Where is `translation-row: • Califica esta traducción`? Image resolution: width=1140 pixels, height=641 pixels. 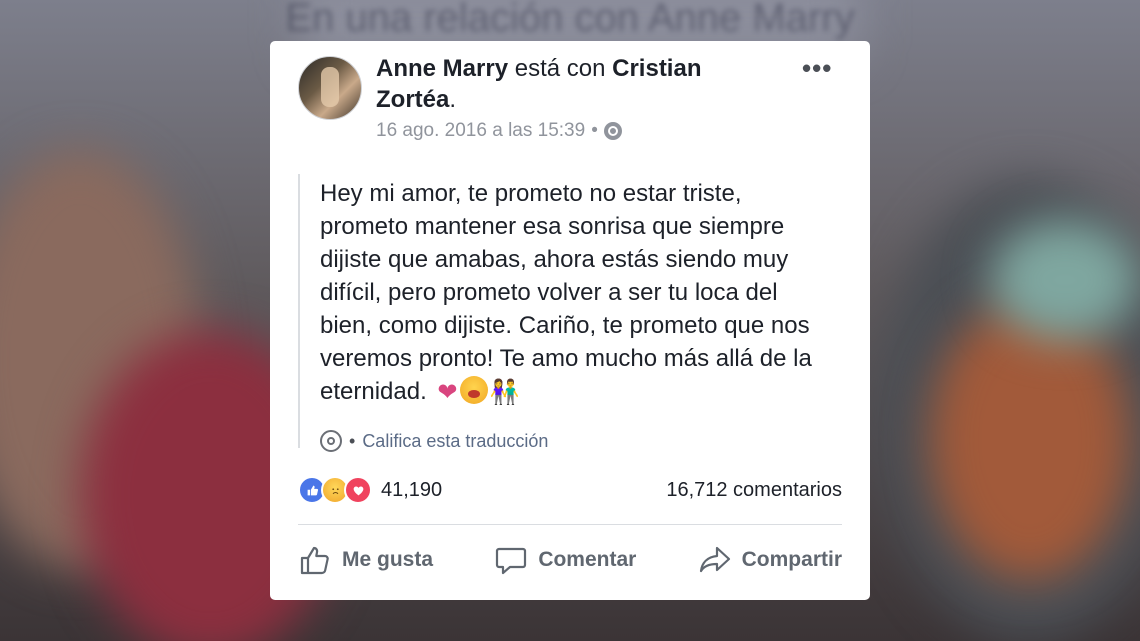 translation-row: • Califica esta traducción is located at coordinates (434, 441).